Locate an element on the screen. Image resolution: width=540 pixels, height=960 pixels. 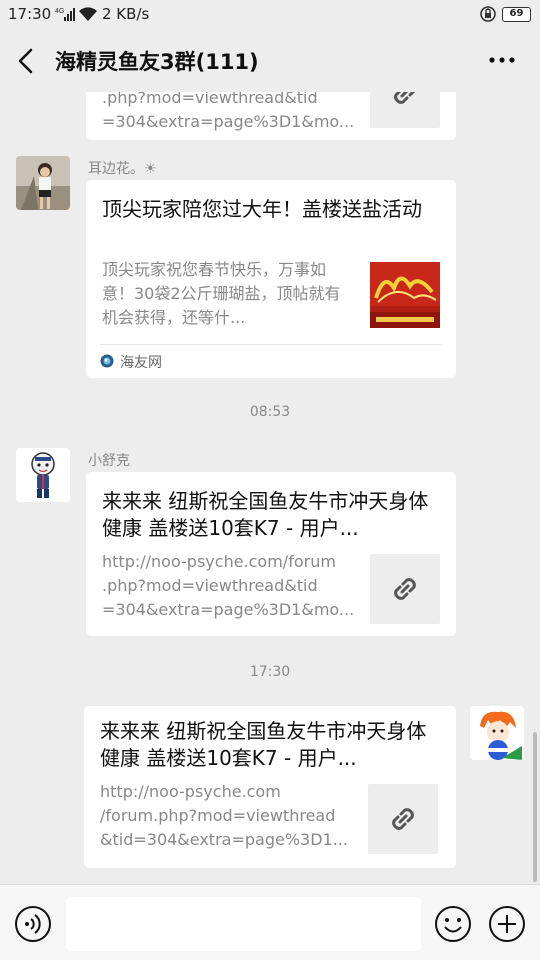
timestamp: 17:30 is located at coordinates (270, 672).